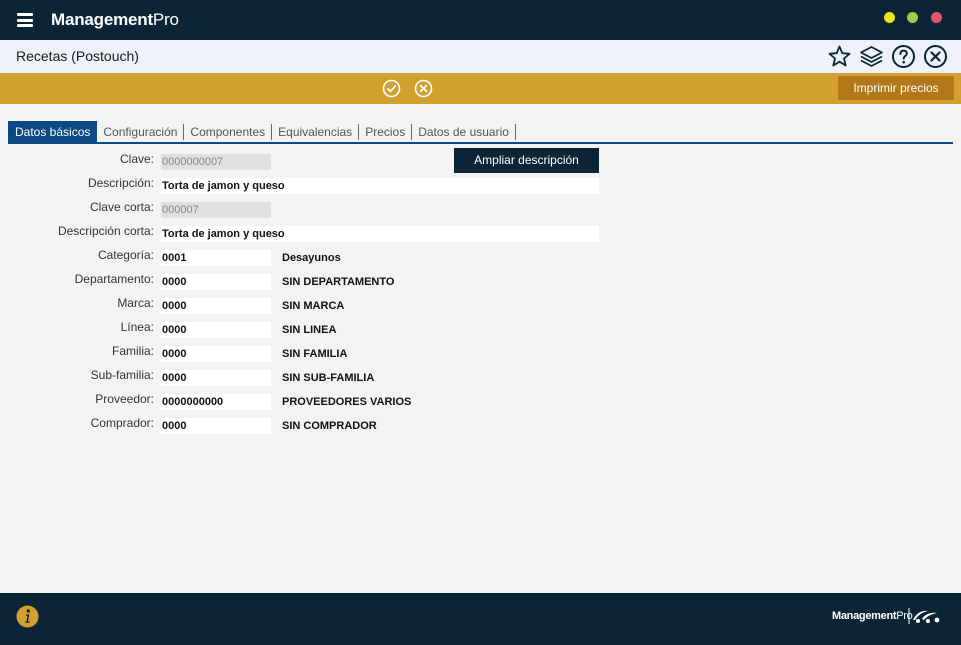 The width and height of the screenshot is (961, 645). Describe the element at coordinates (216, 258) in the screenshot. I see `categoria-code-field: 0001` at that location.